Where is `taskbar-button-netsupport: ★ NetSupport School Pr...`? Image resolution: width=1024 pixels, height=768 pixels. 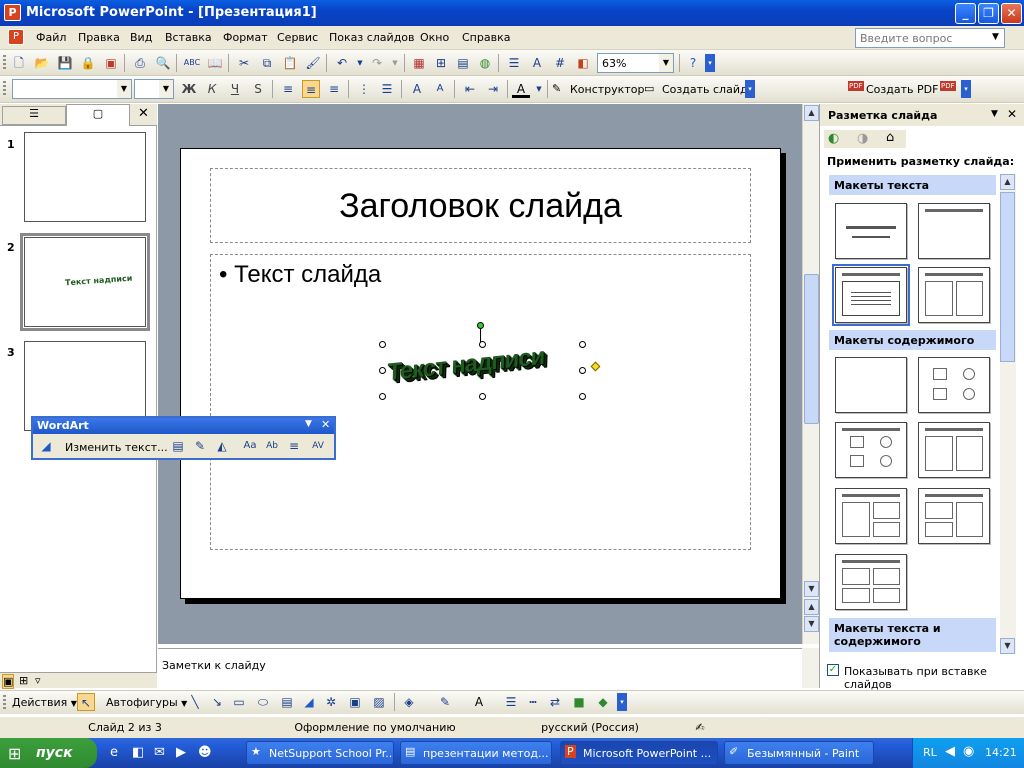
taskbar-button-netsupport: ★ NetSupport School Pr... is located at coordinates (320, 753).